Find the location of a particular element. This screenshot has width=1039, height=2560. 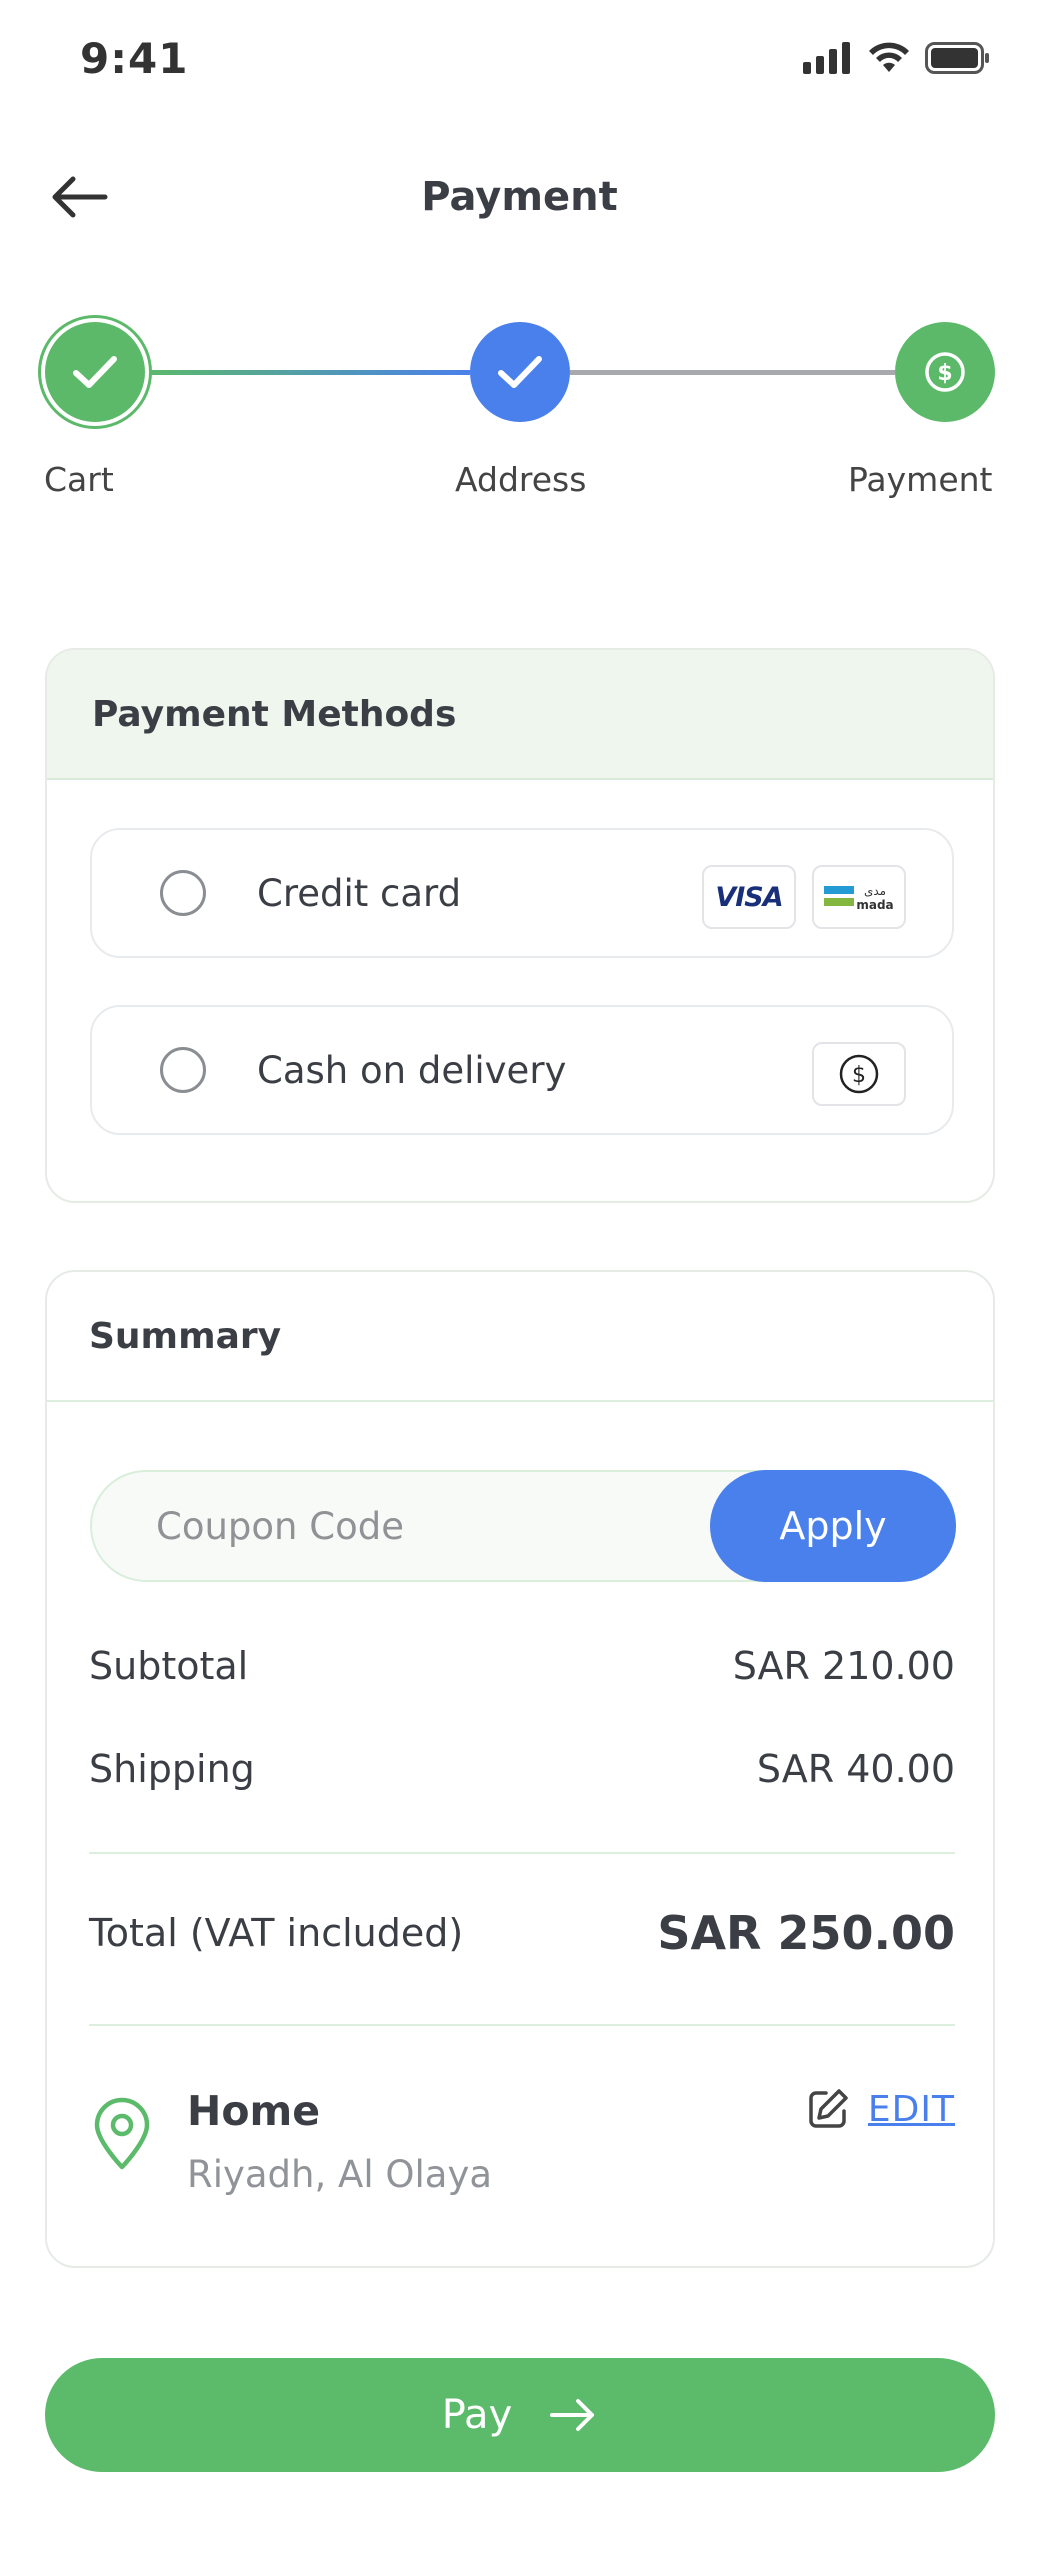

edit-address-button: EDIT is located at coordinates (880, 2109).